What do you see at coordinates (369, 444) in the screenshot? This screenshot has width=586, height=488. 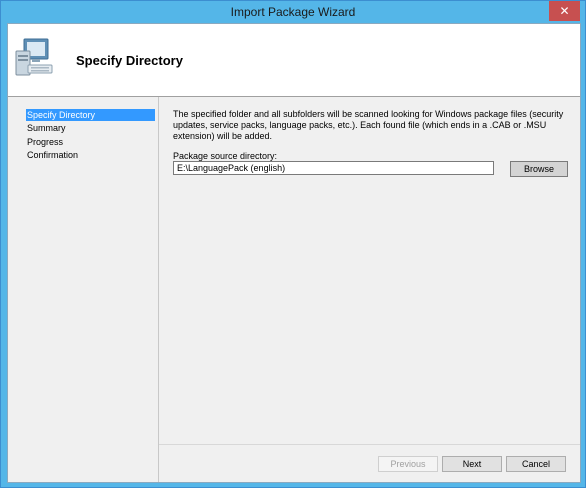 I see `footer-divider` at bounding box center [369, 444].